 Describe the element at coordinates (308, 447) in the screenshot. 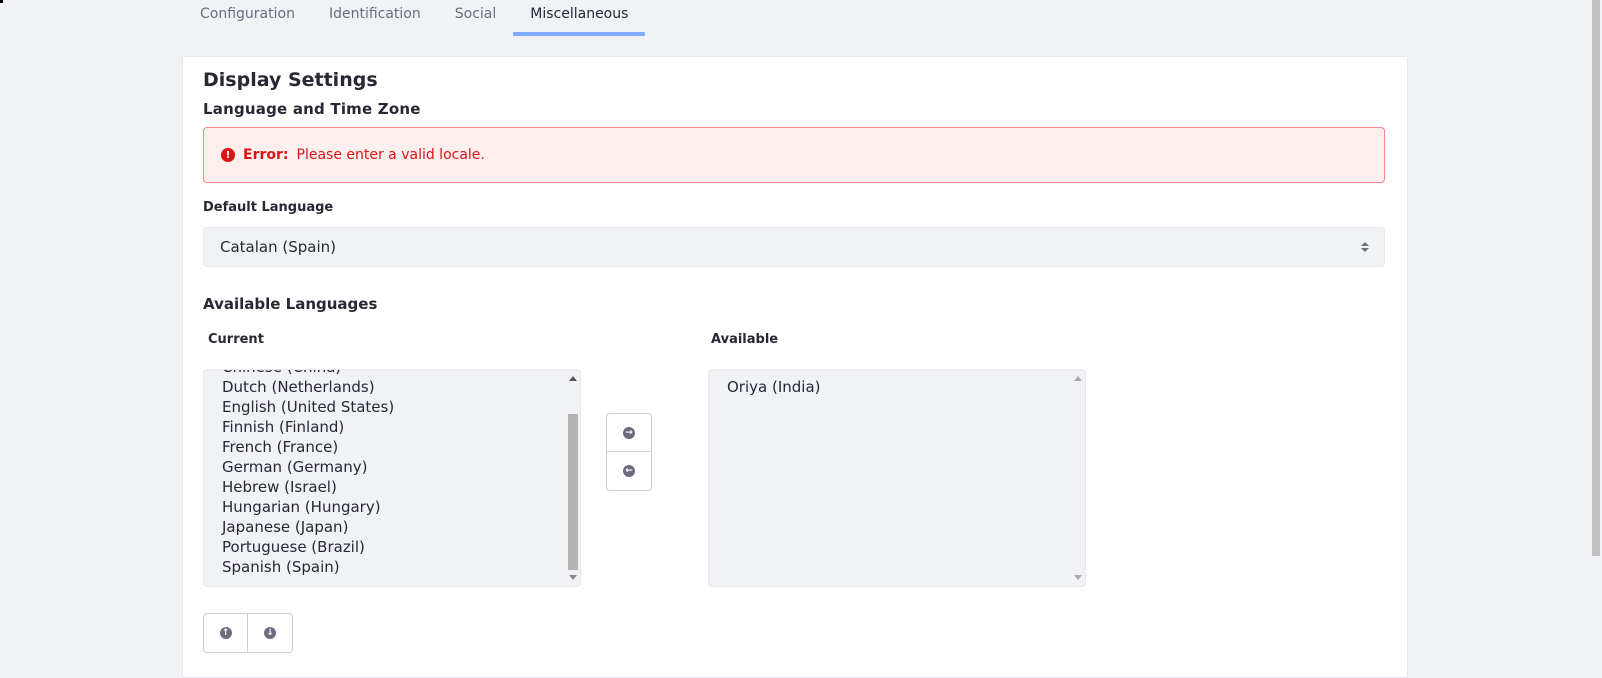

I see `list-item: French (France)` at that location.